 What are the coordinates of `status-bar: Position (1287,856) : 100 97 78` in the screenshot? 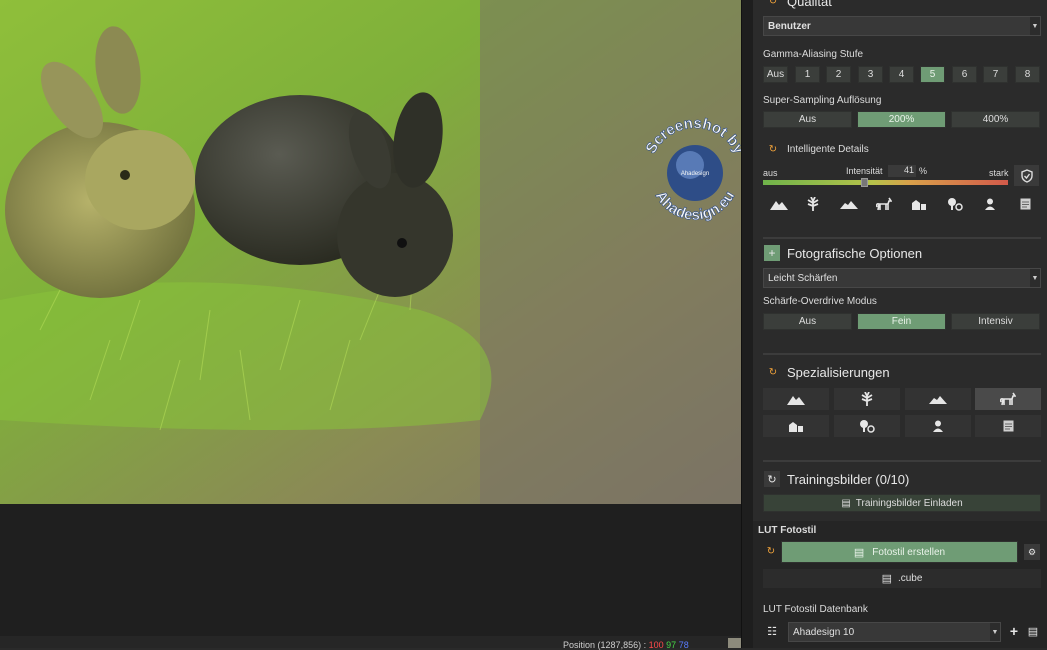 It's located at (374, 643).